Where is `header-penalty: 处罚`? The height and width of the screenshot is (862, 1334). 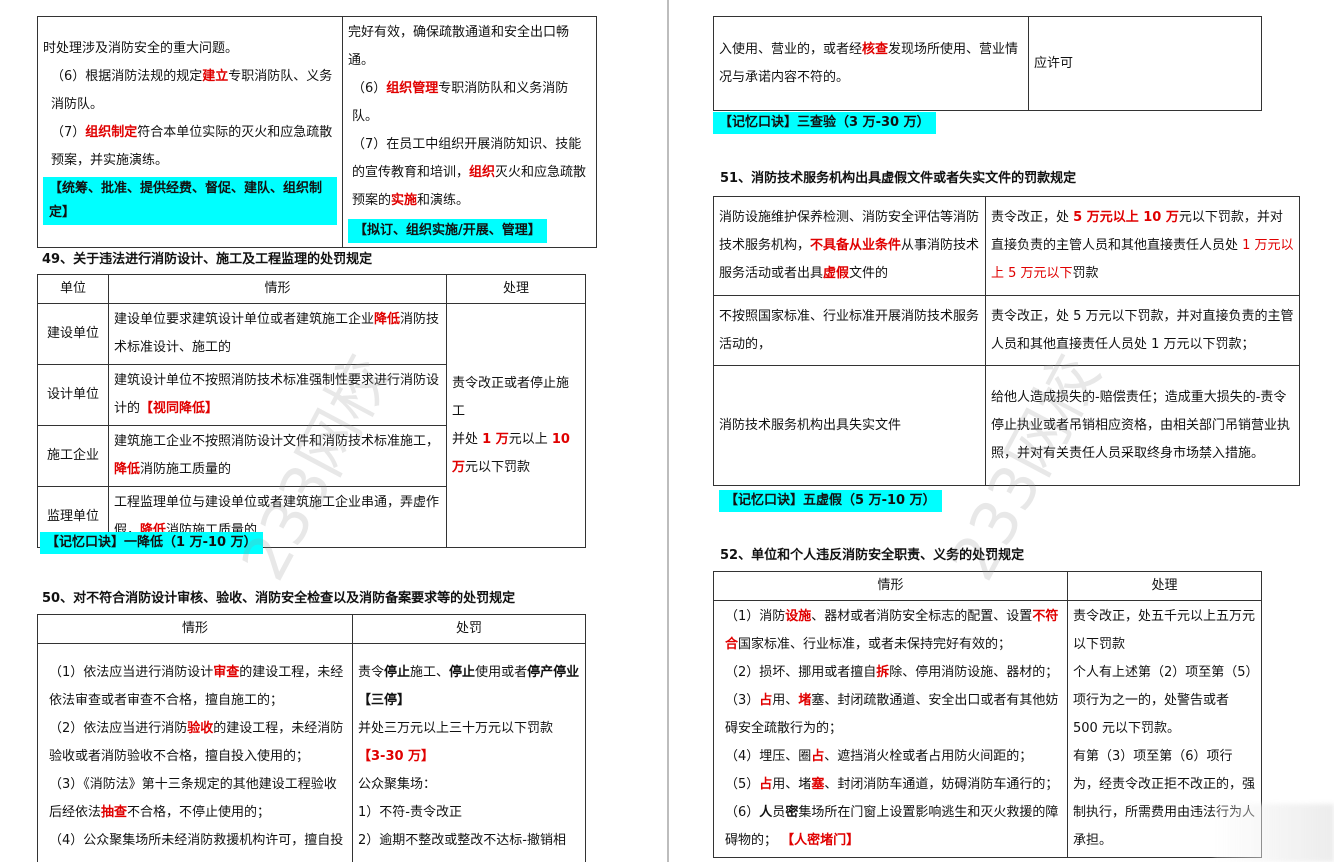 header-penalty: 处罚 is located at coordinates (469, 629).